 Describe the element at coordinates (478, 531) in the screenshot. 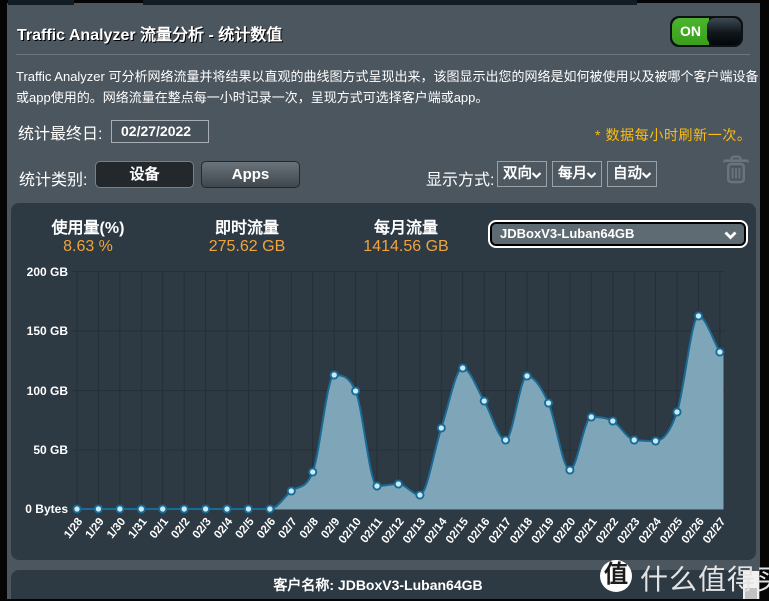

I see `svg-text: 02/16` at that location.